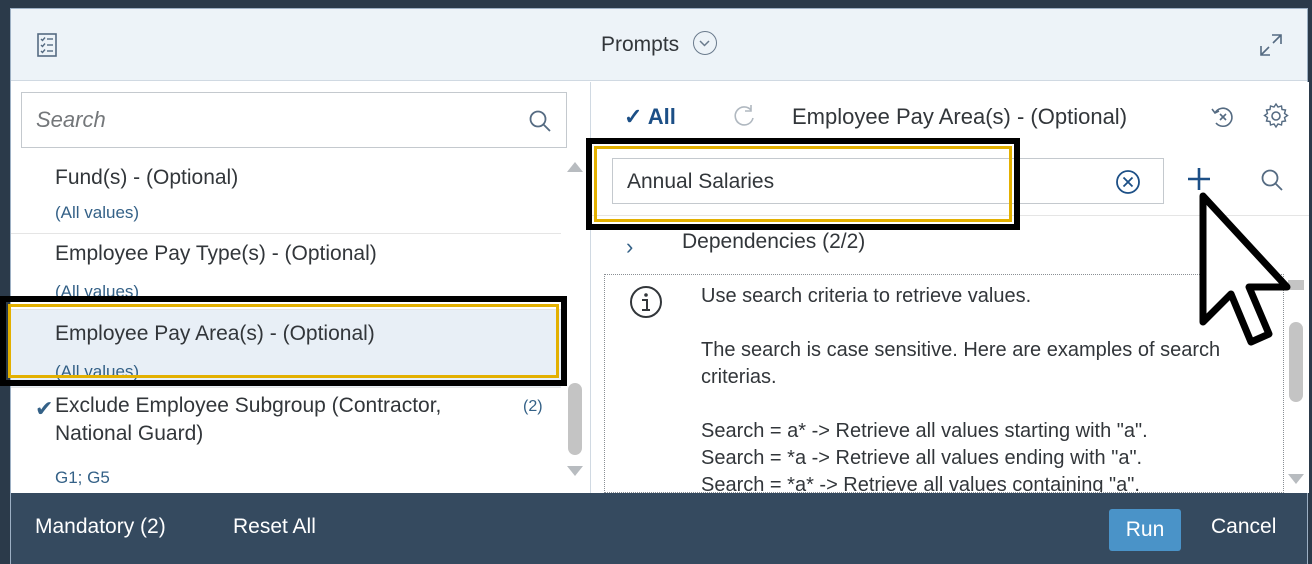  I want to click on clear-icon, so click(1128, 182).